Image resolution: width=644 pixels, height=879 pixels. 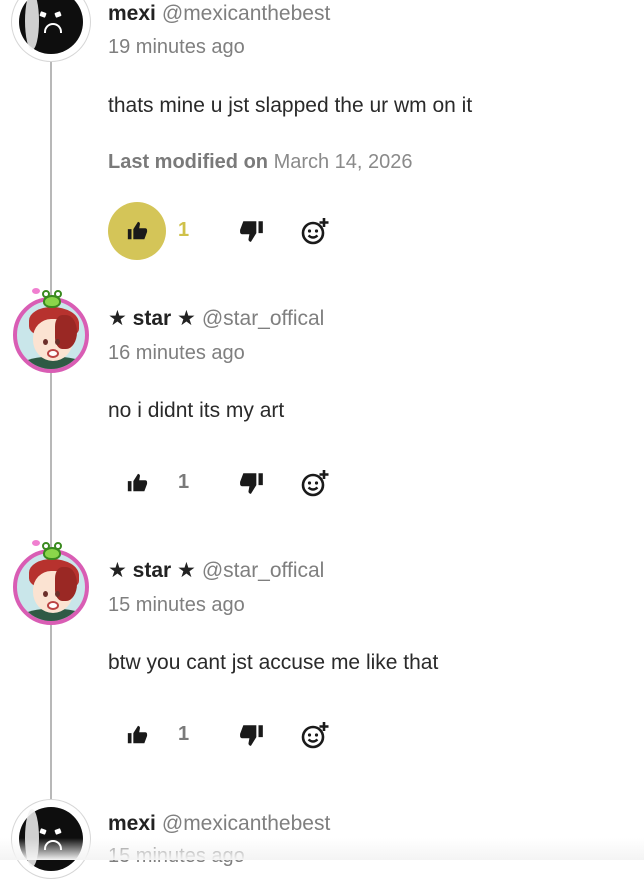 What do you see at coordinates (322, 849) in the screenshot?
I see `scroll-fade` at bounding box center [322, 849].